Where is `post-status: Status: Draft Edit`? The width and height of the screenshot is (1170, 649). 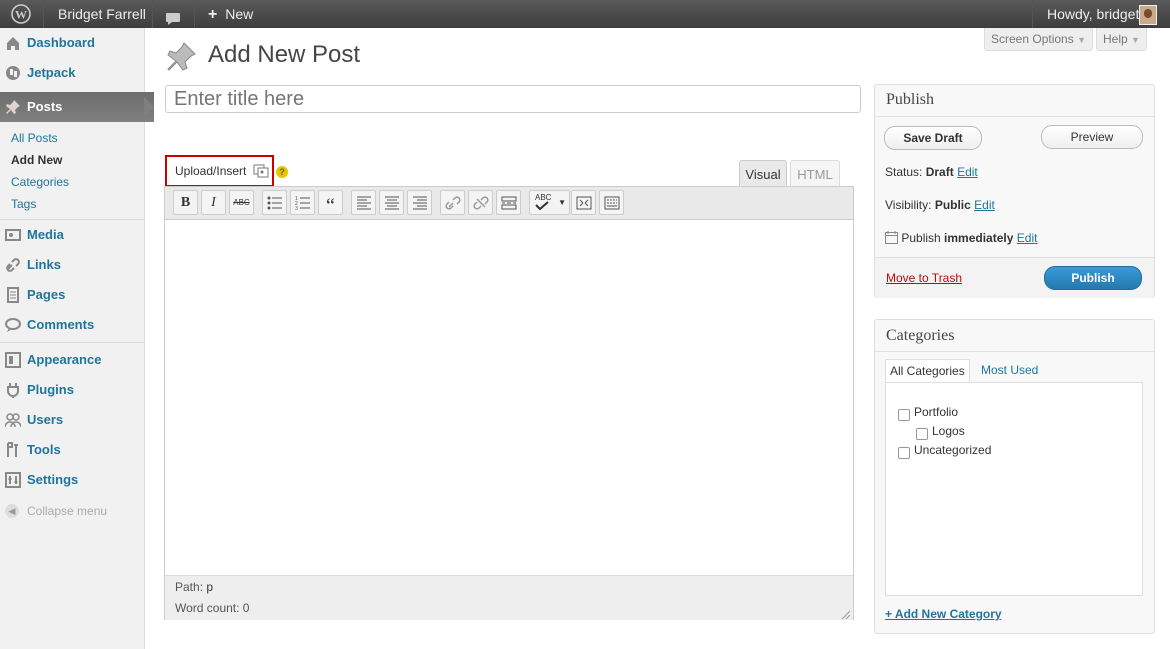 post-status: Status: Draft Edit is located at coordinates (931, 172).